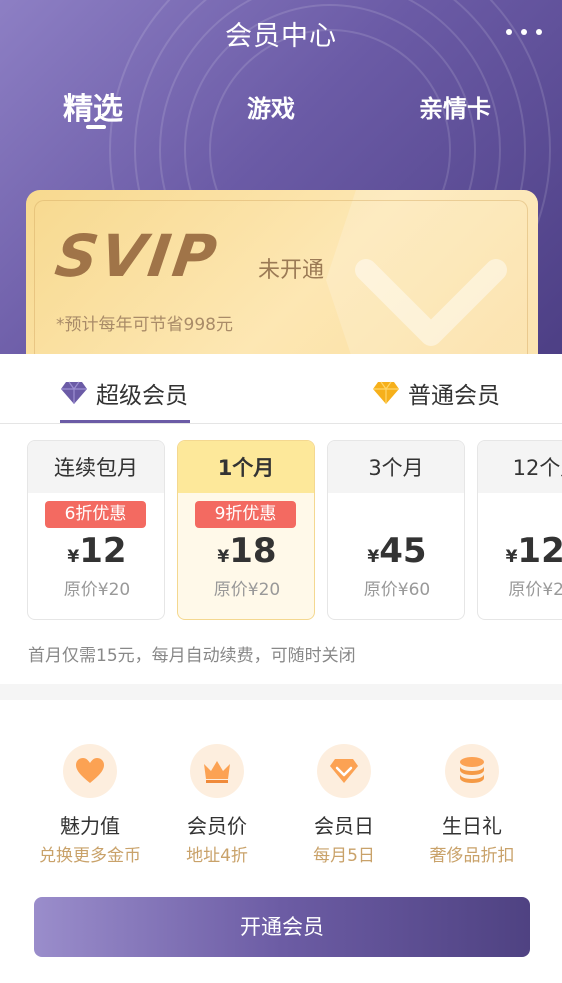 The height and width of the screenshot is (983, 562). What do you see at coordinates (90, 771) in the screenshot?
I see `heart-icon` at bounding box center [90, 771].